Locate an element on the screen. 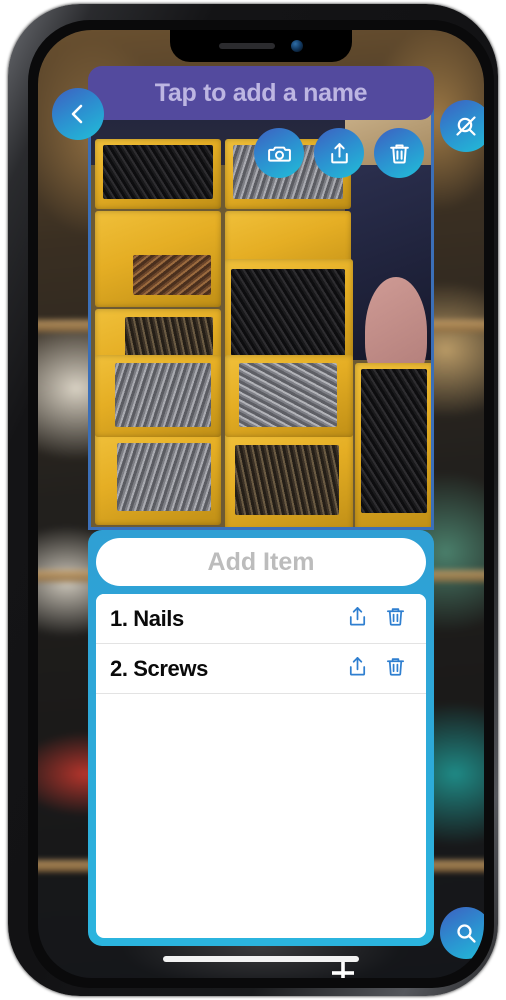 The height and width of the screenshot is (1000, 506). camera-icon is located at coordinates (279, 153).